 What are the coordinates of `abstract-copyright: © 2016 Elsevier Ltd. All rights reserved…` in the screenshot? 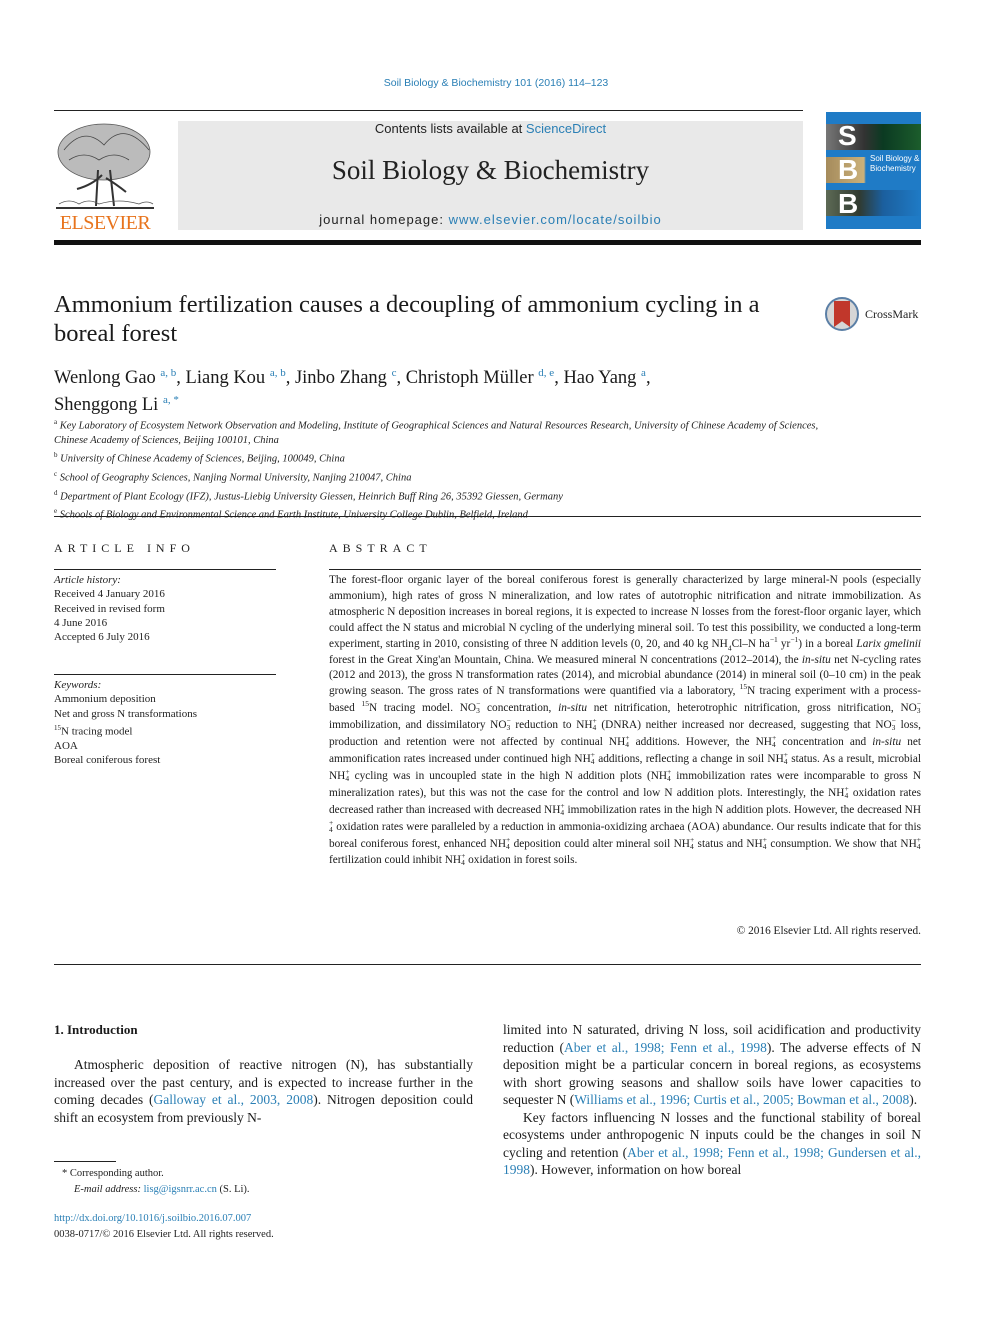 It's located at (828, 931).